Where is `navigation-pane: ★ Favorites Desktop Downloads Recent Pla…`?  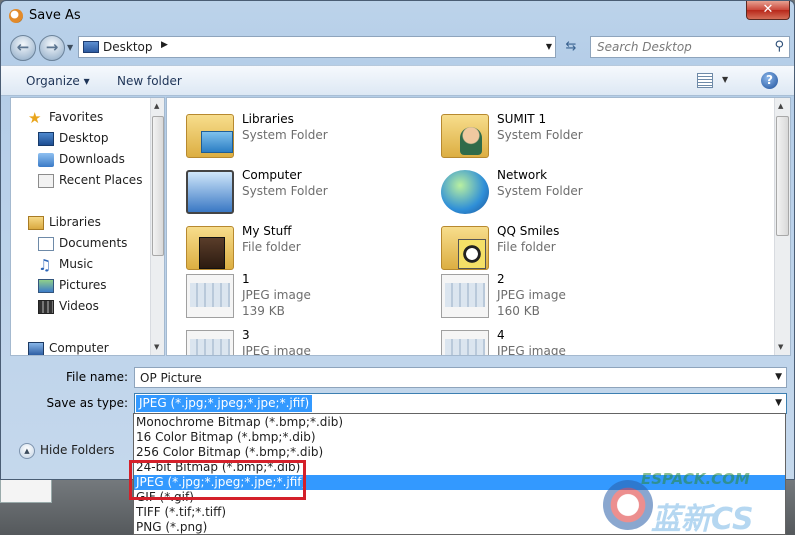 navigation-pane: ★ Favorites Desktop Downloads Recent Pla… is located at coordinates (87, 226).